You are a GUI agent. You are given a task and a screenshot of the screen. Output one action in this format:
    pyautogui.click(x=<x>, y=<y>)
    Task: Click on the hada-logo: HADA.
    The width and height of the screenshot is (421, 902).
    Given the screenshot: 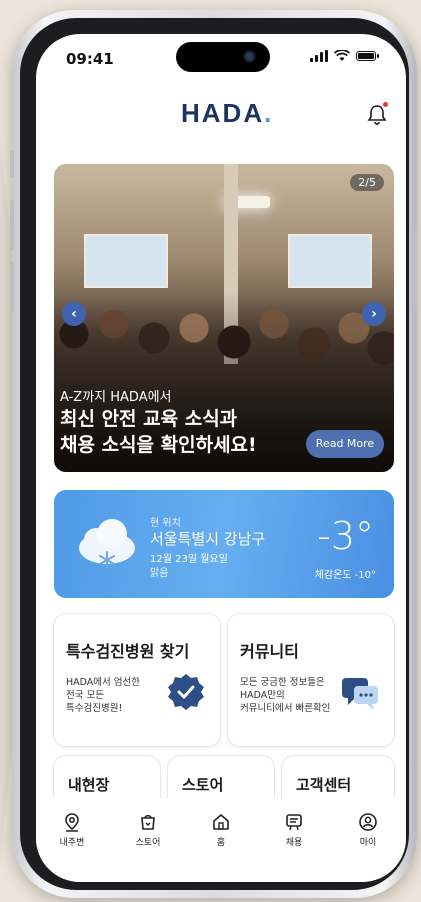 What is the action you would take?
    pyautogui.click(x=227, y=113)
    